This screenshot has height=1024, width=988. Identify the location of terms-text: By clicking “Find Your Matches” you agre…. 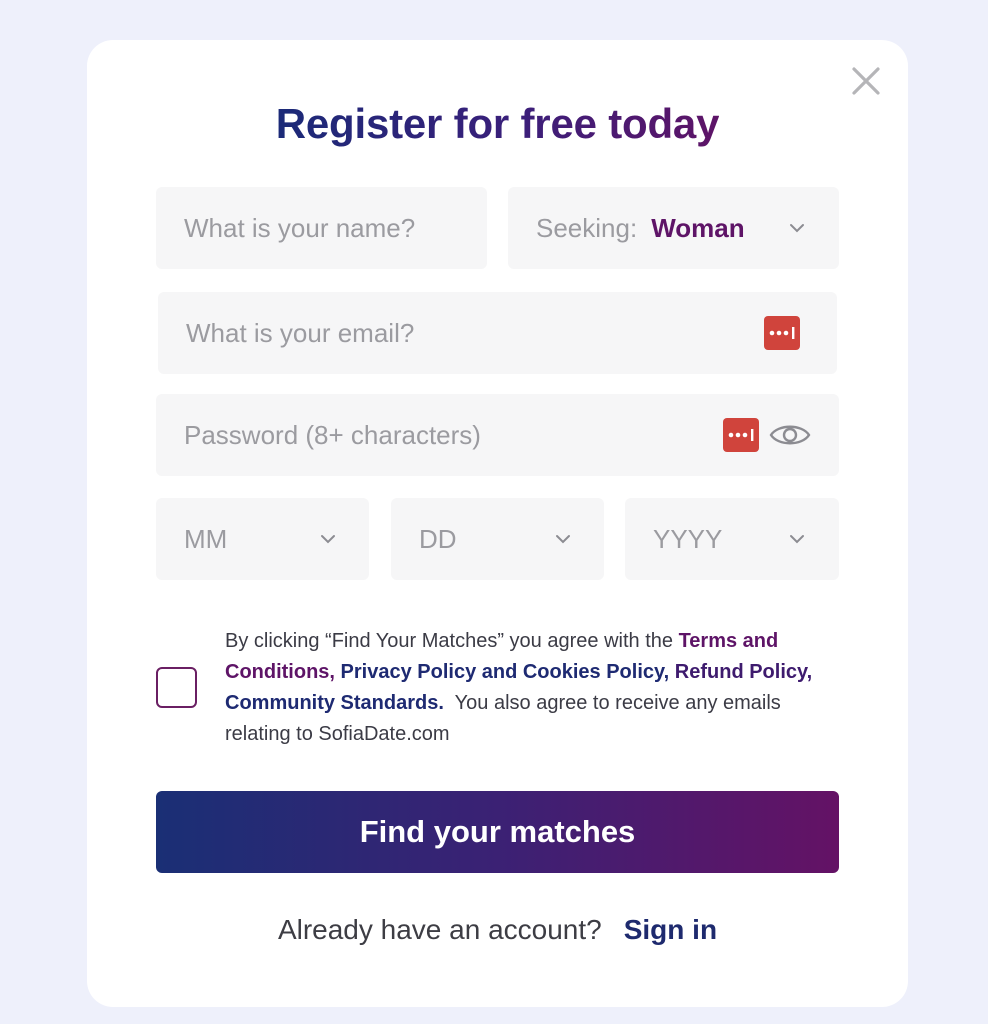
(530, 688).